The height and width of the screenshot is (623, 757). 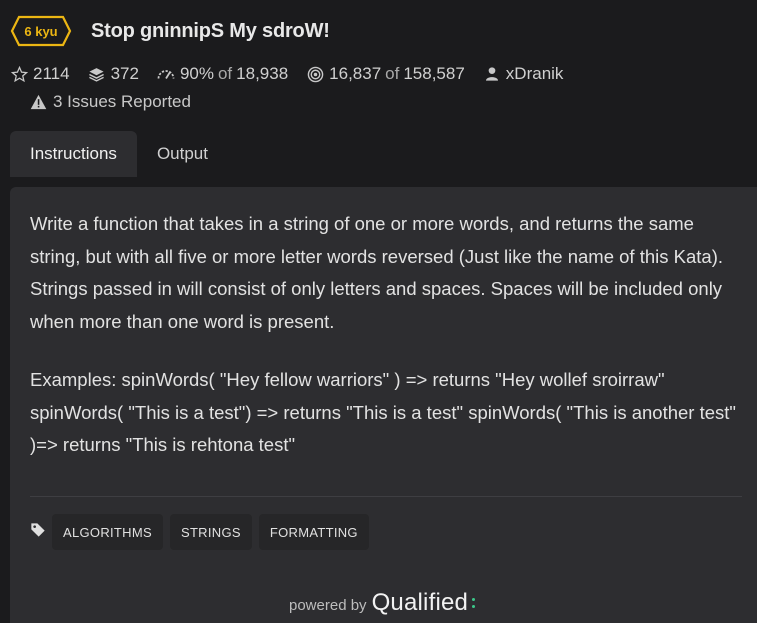 I want to click on tag-formatting: FORMATTING, so click(x=313, y=532).